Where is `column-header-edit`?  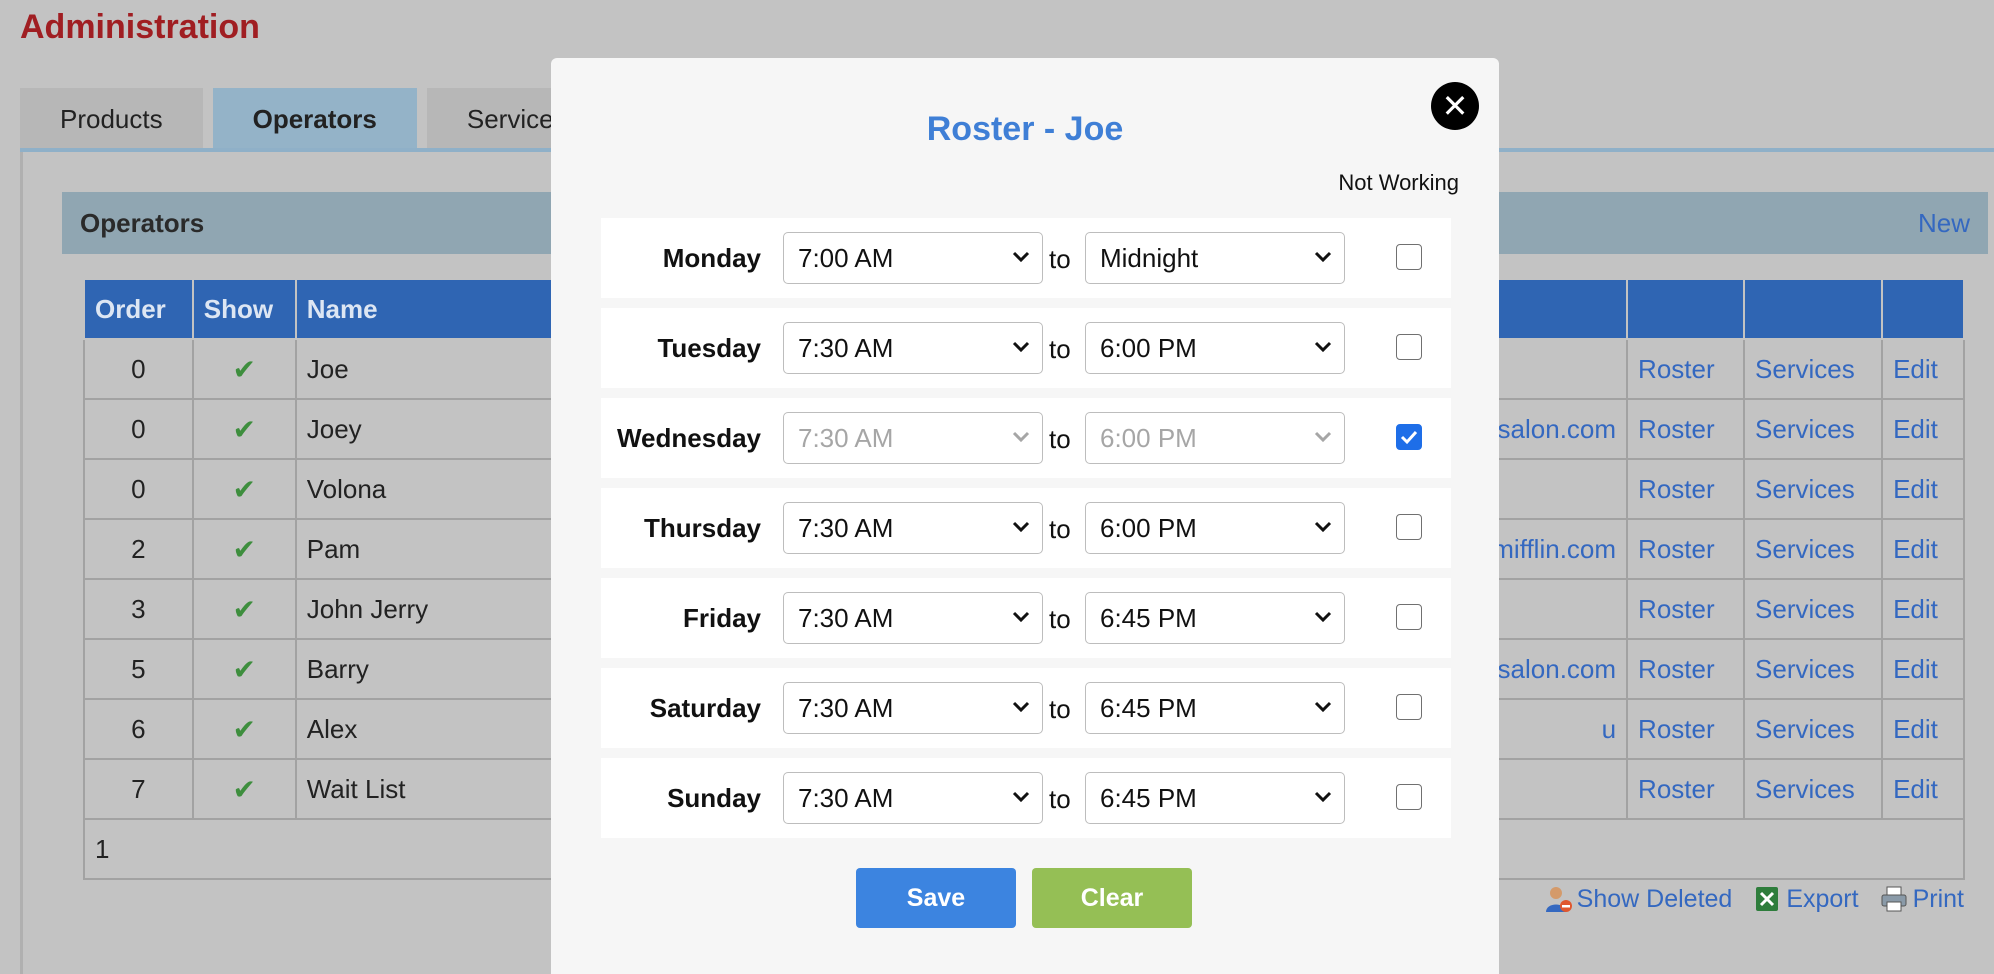
column-header-edit is located at coordinates (1923, 309).